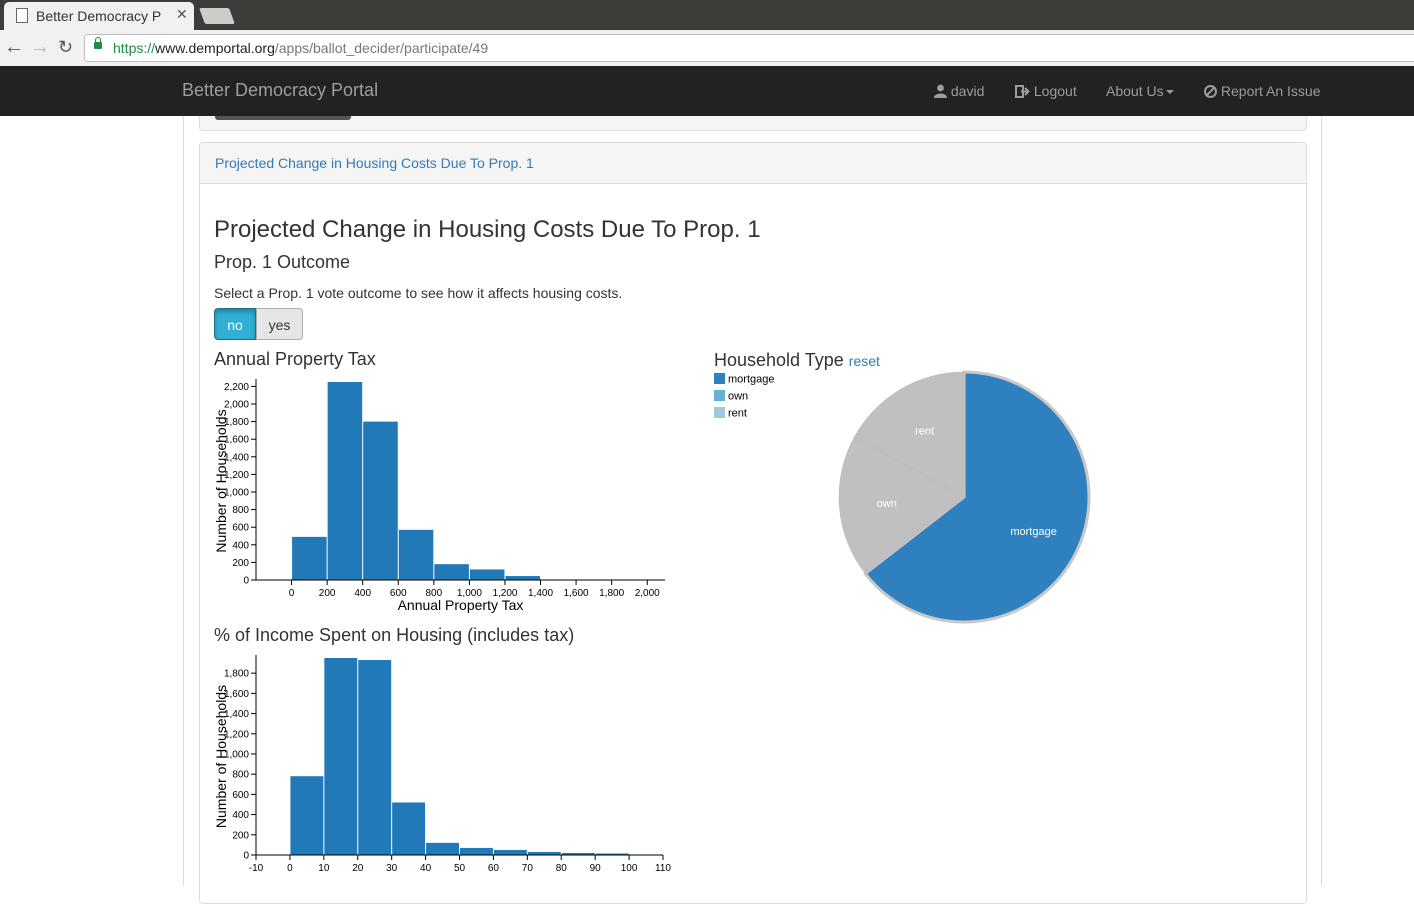 Image resolution: width=1414 pixels, height=904 pixels. I want to click on pie-slice-label: mortgage, so click(1033, 532).